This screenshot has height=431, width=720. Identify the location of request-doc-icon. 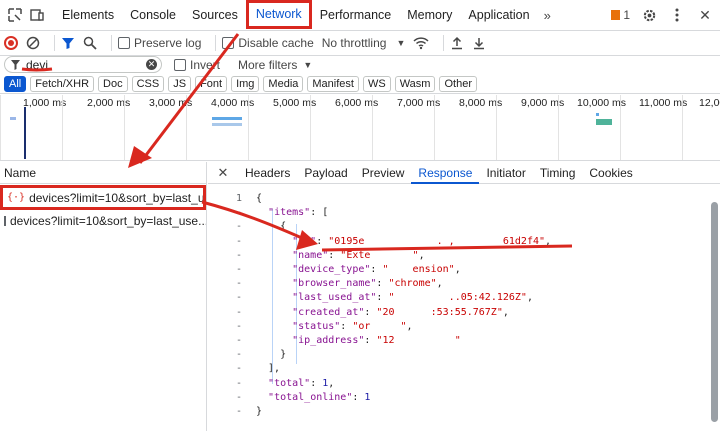
(5, 221).